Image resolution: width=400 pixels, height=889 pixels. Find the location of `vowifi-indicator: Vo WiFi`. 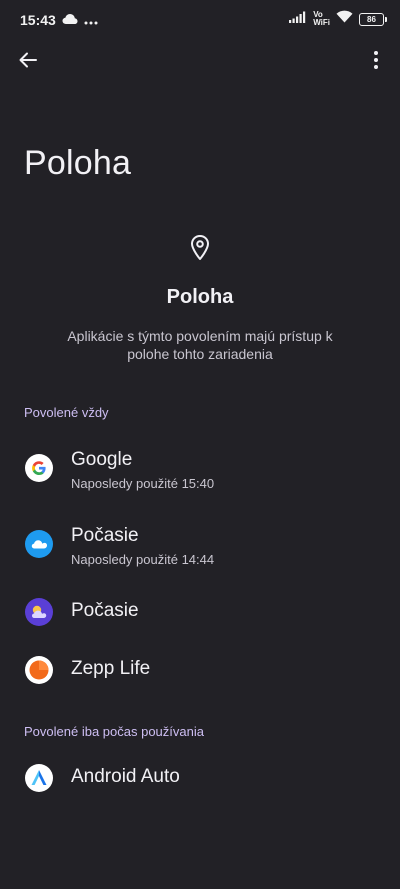

vowifi-indicator: Vo WiFi is located at coordinates (321, 19).